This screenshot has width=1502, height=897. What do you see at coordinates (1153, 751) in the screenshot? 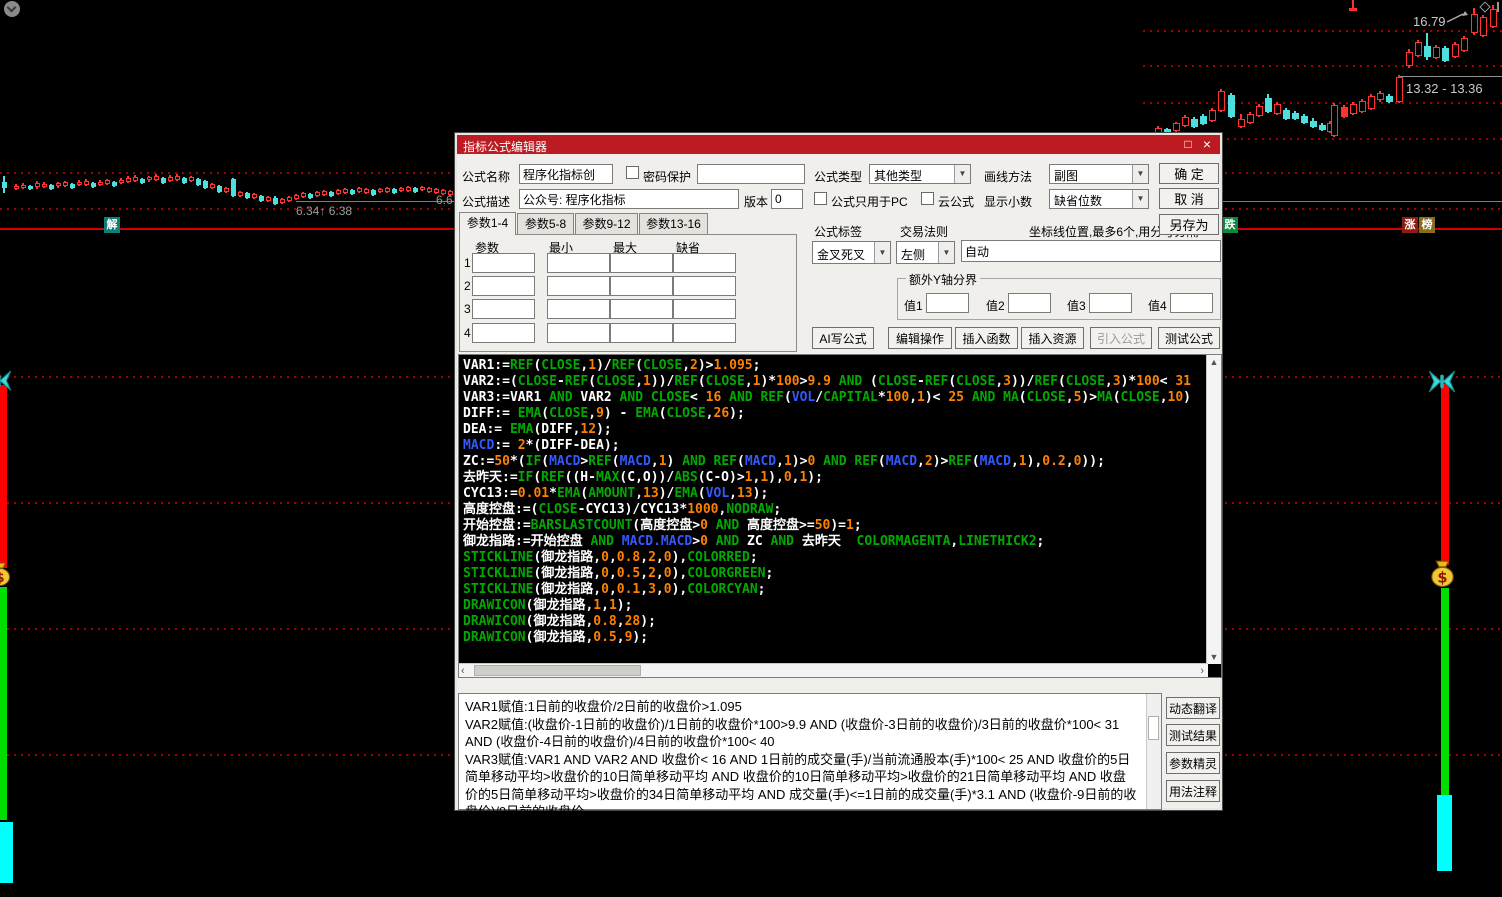
I see `translation-scrollbar` at bounding box center [1153, 751].